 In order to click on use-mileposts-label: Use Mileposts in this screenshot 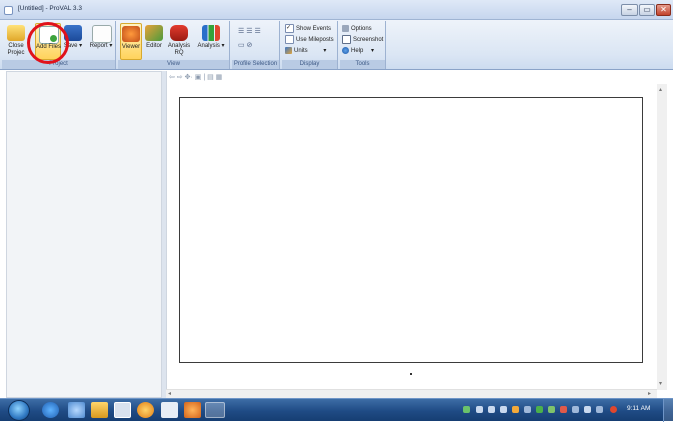, I will do `click(315, 40)`.